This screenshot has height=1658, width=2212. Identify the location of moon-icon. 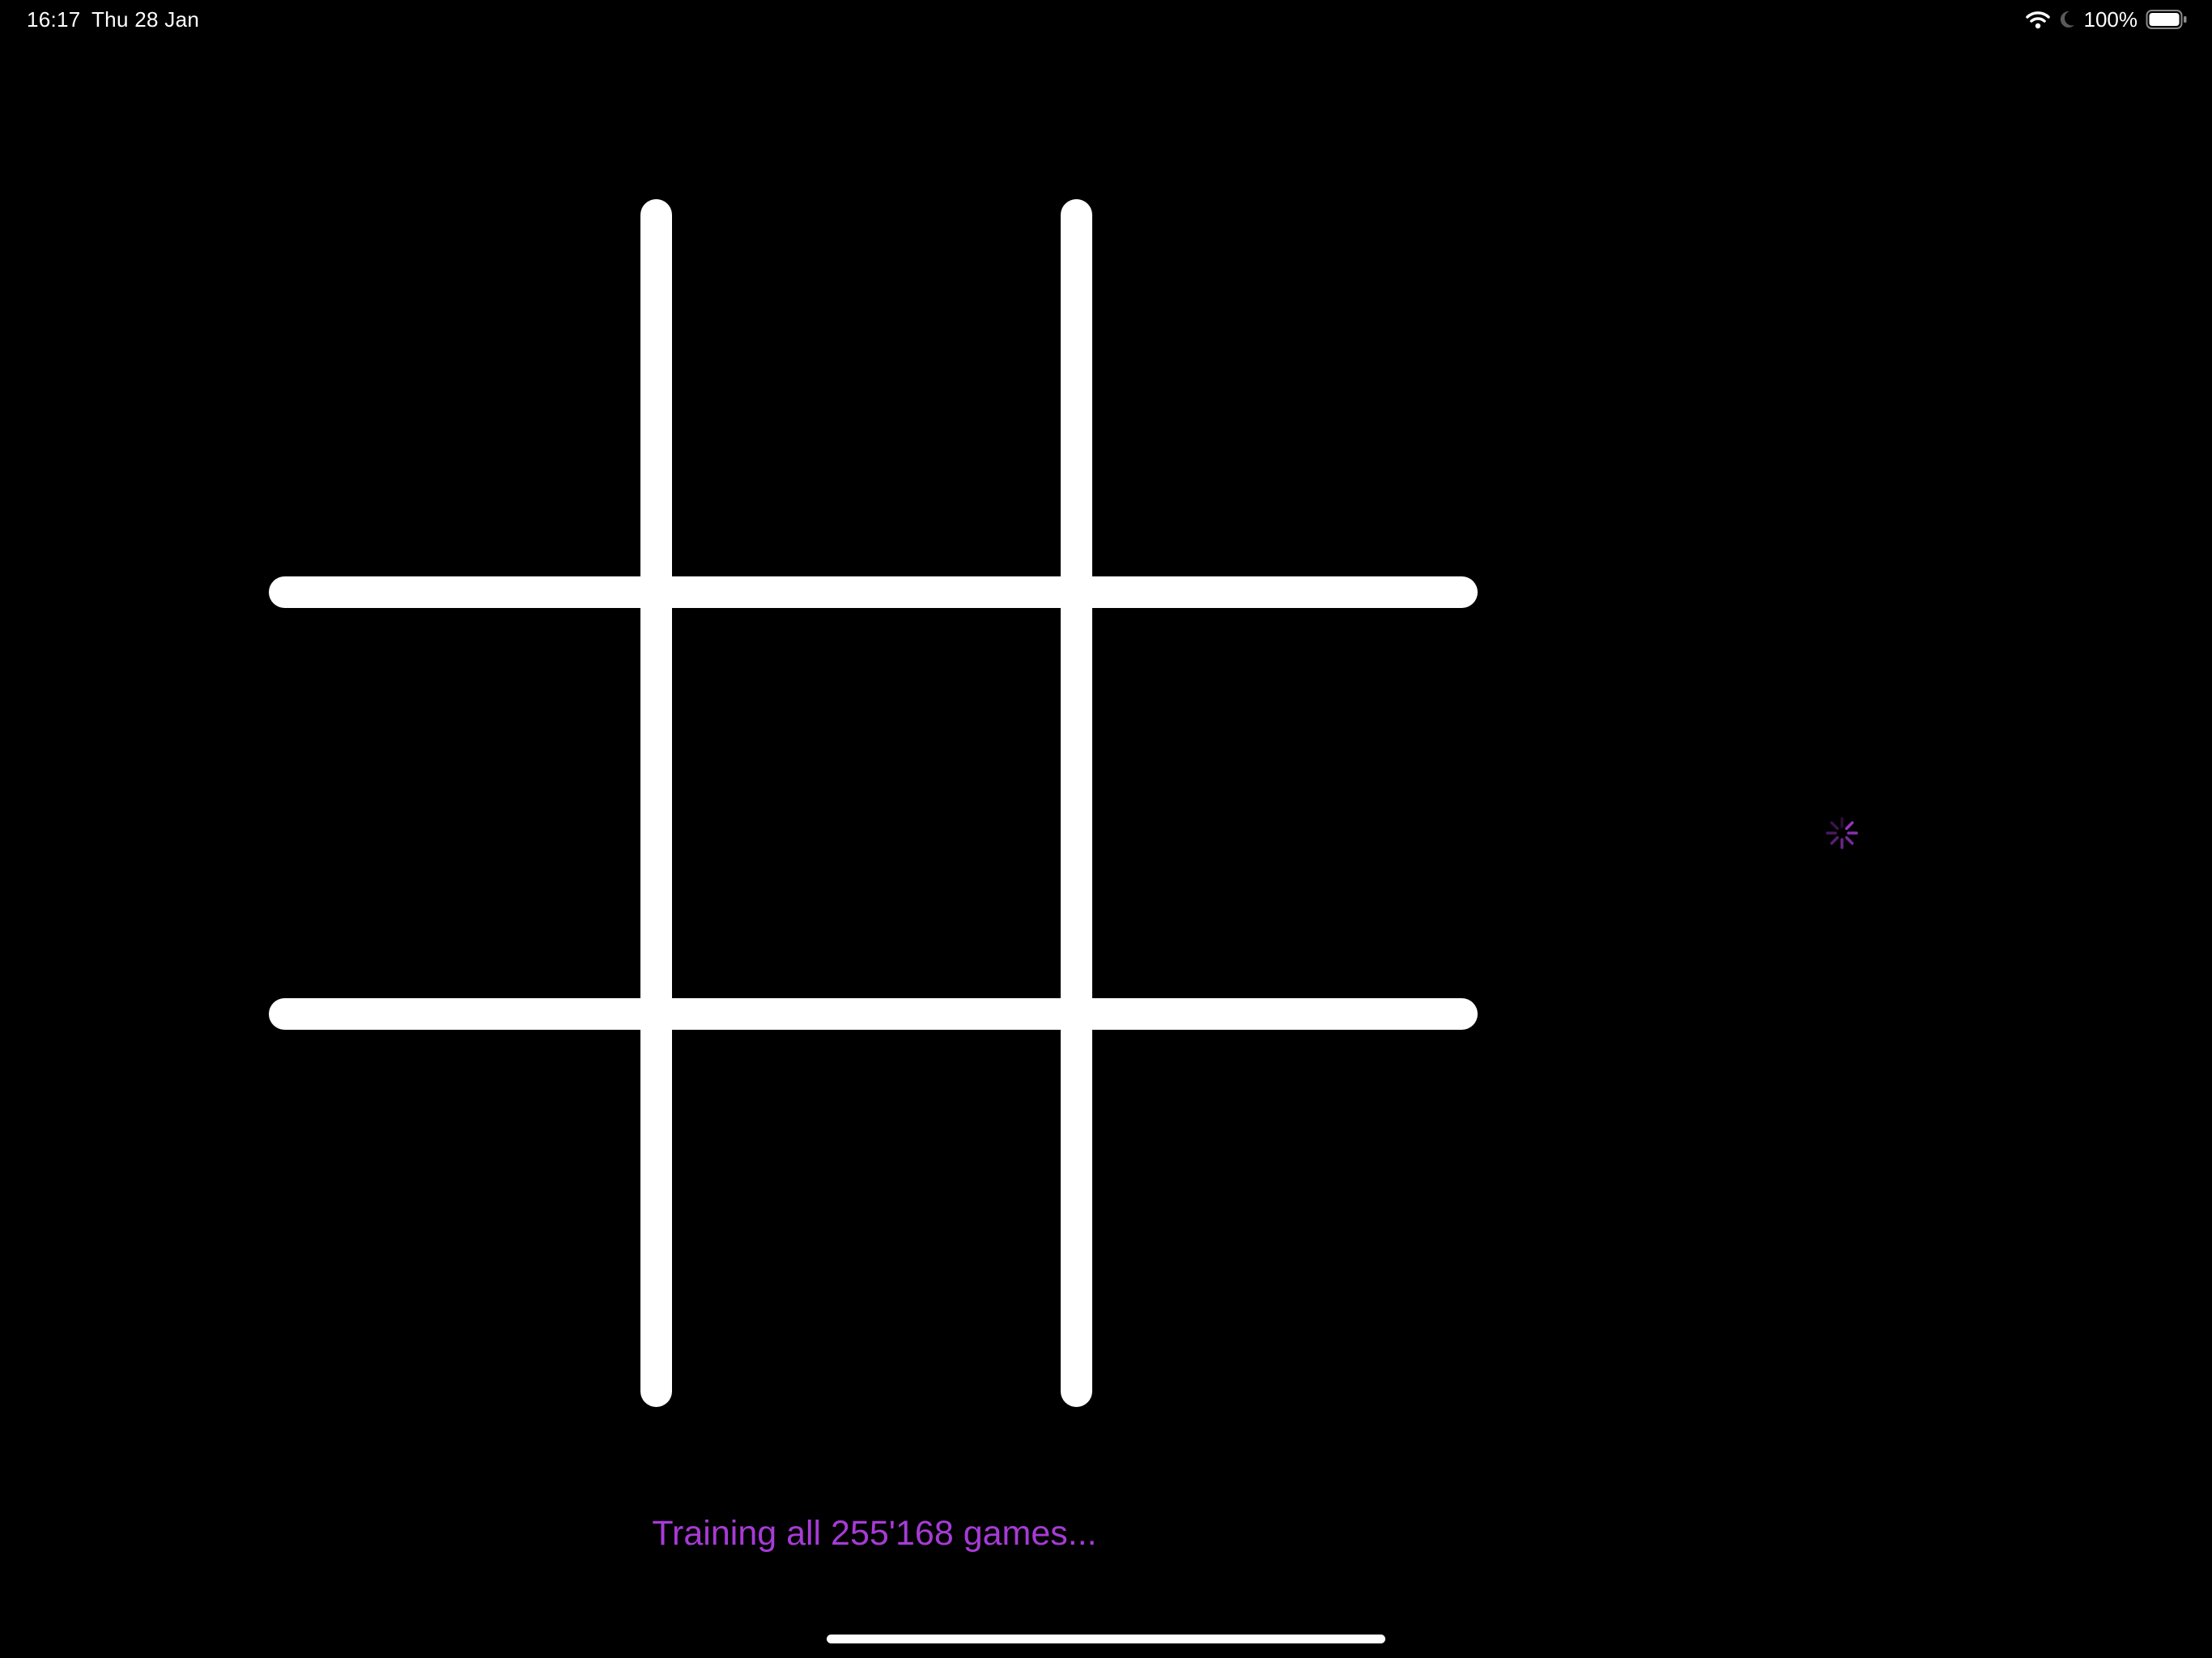
(2067, 19).